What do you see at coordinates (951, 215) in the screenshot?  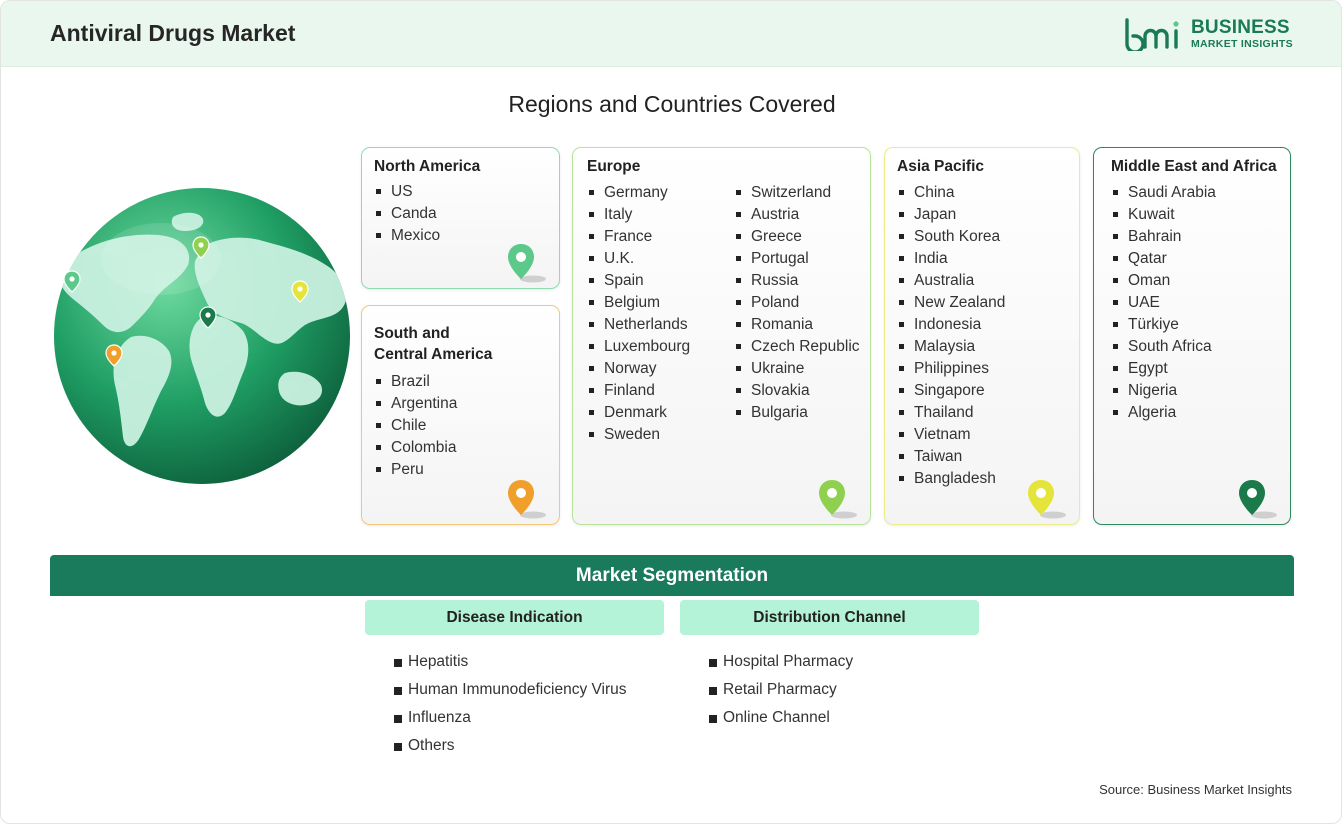 I see `list-item: Japan` at bounding box center [951, 215].